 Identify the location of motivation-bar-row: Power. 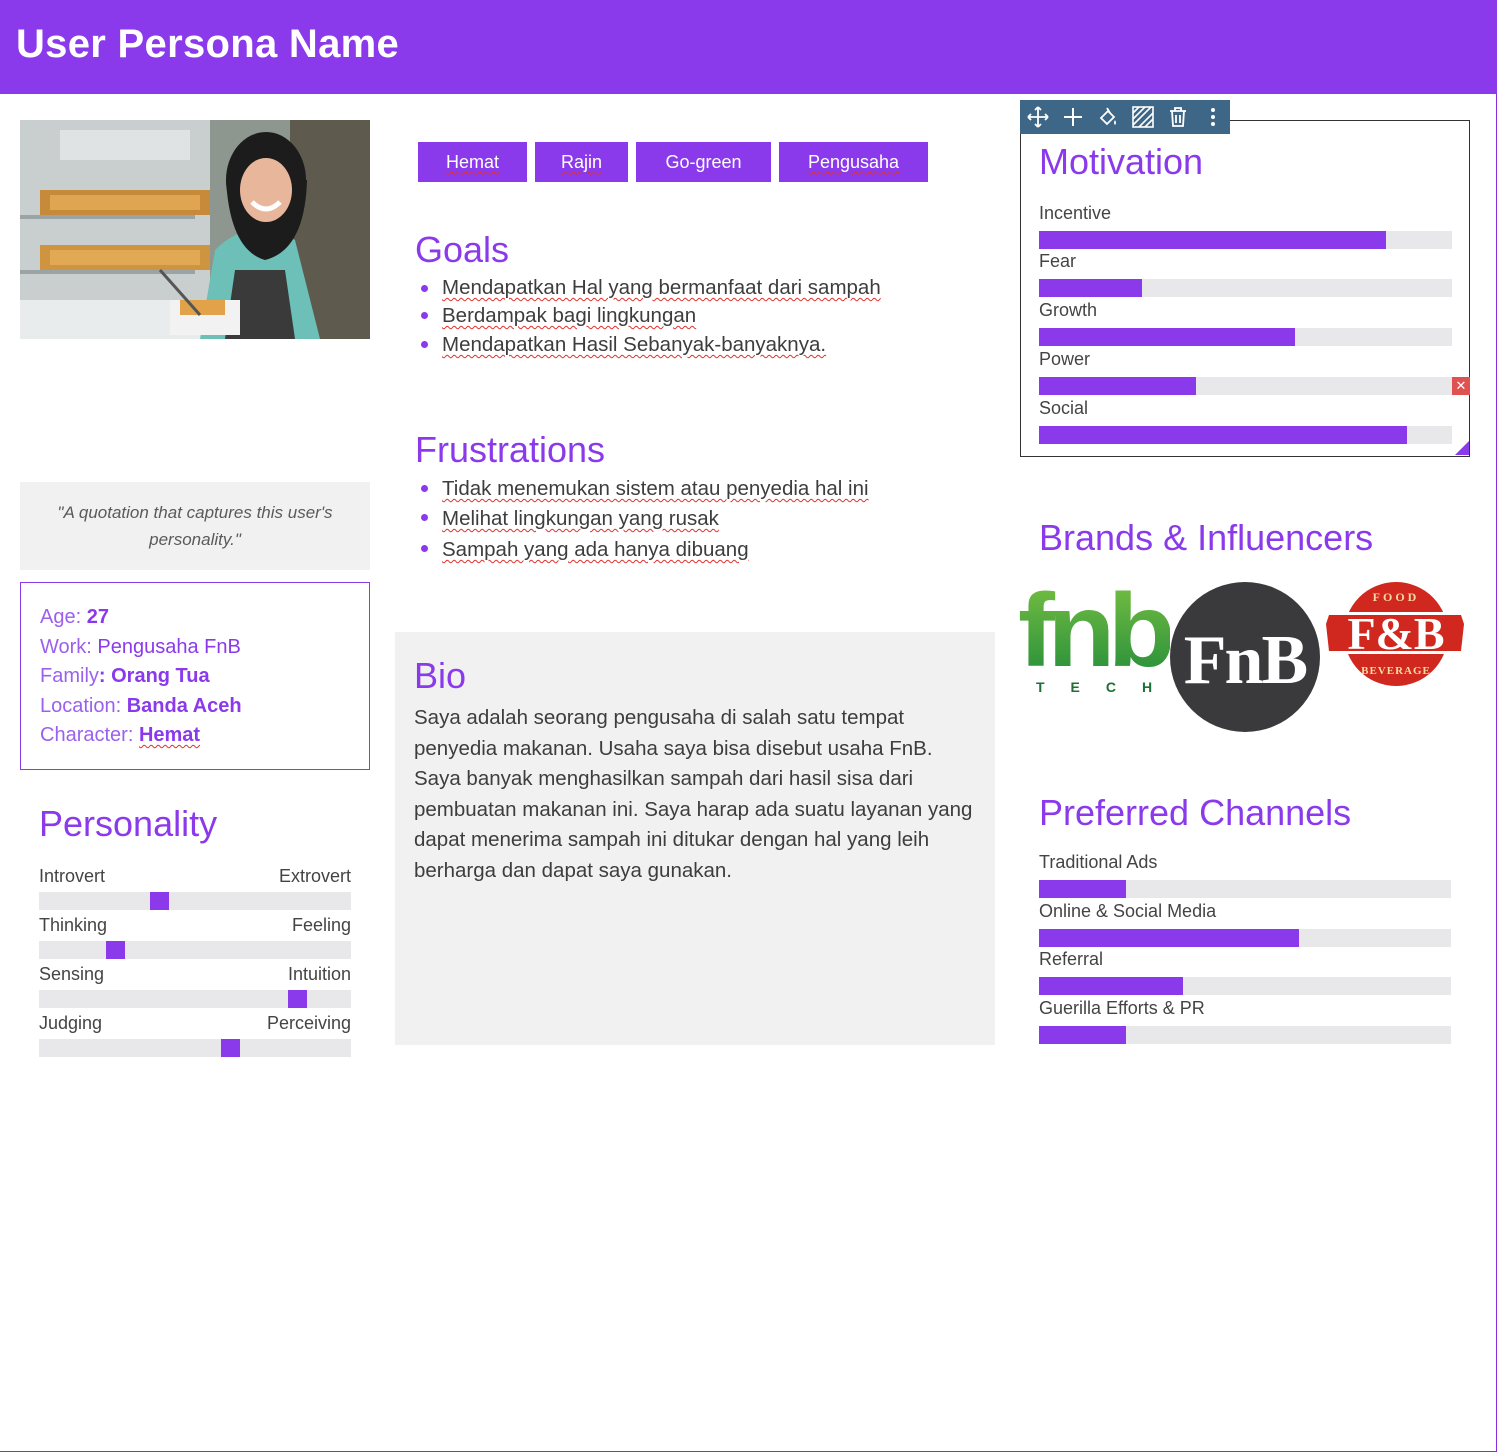
(1245, 372).